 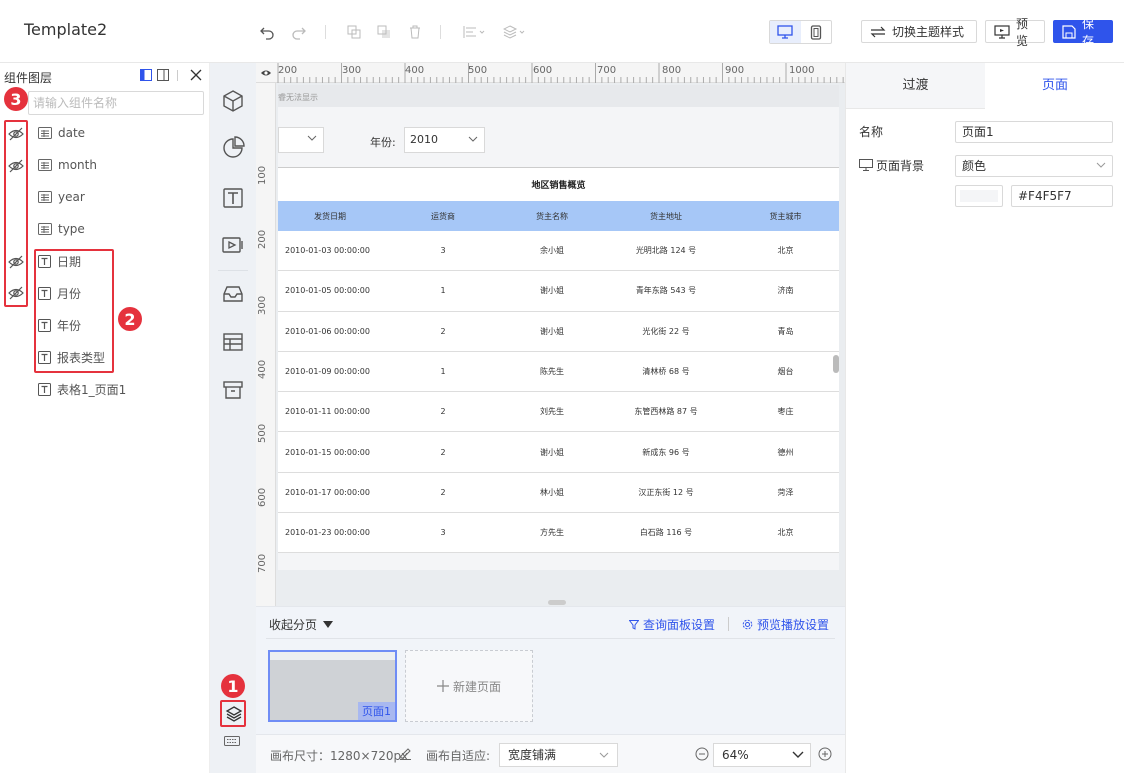 What do you see at coordinates (666, 216) in the screenshot?
I see `column-header: 货主地址` at bounding box center [666, 216].